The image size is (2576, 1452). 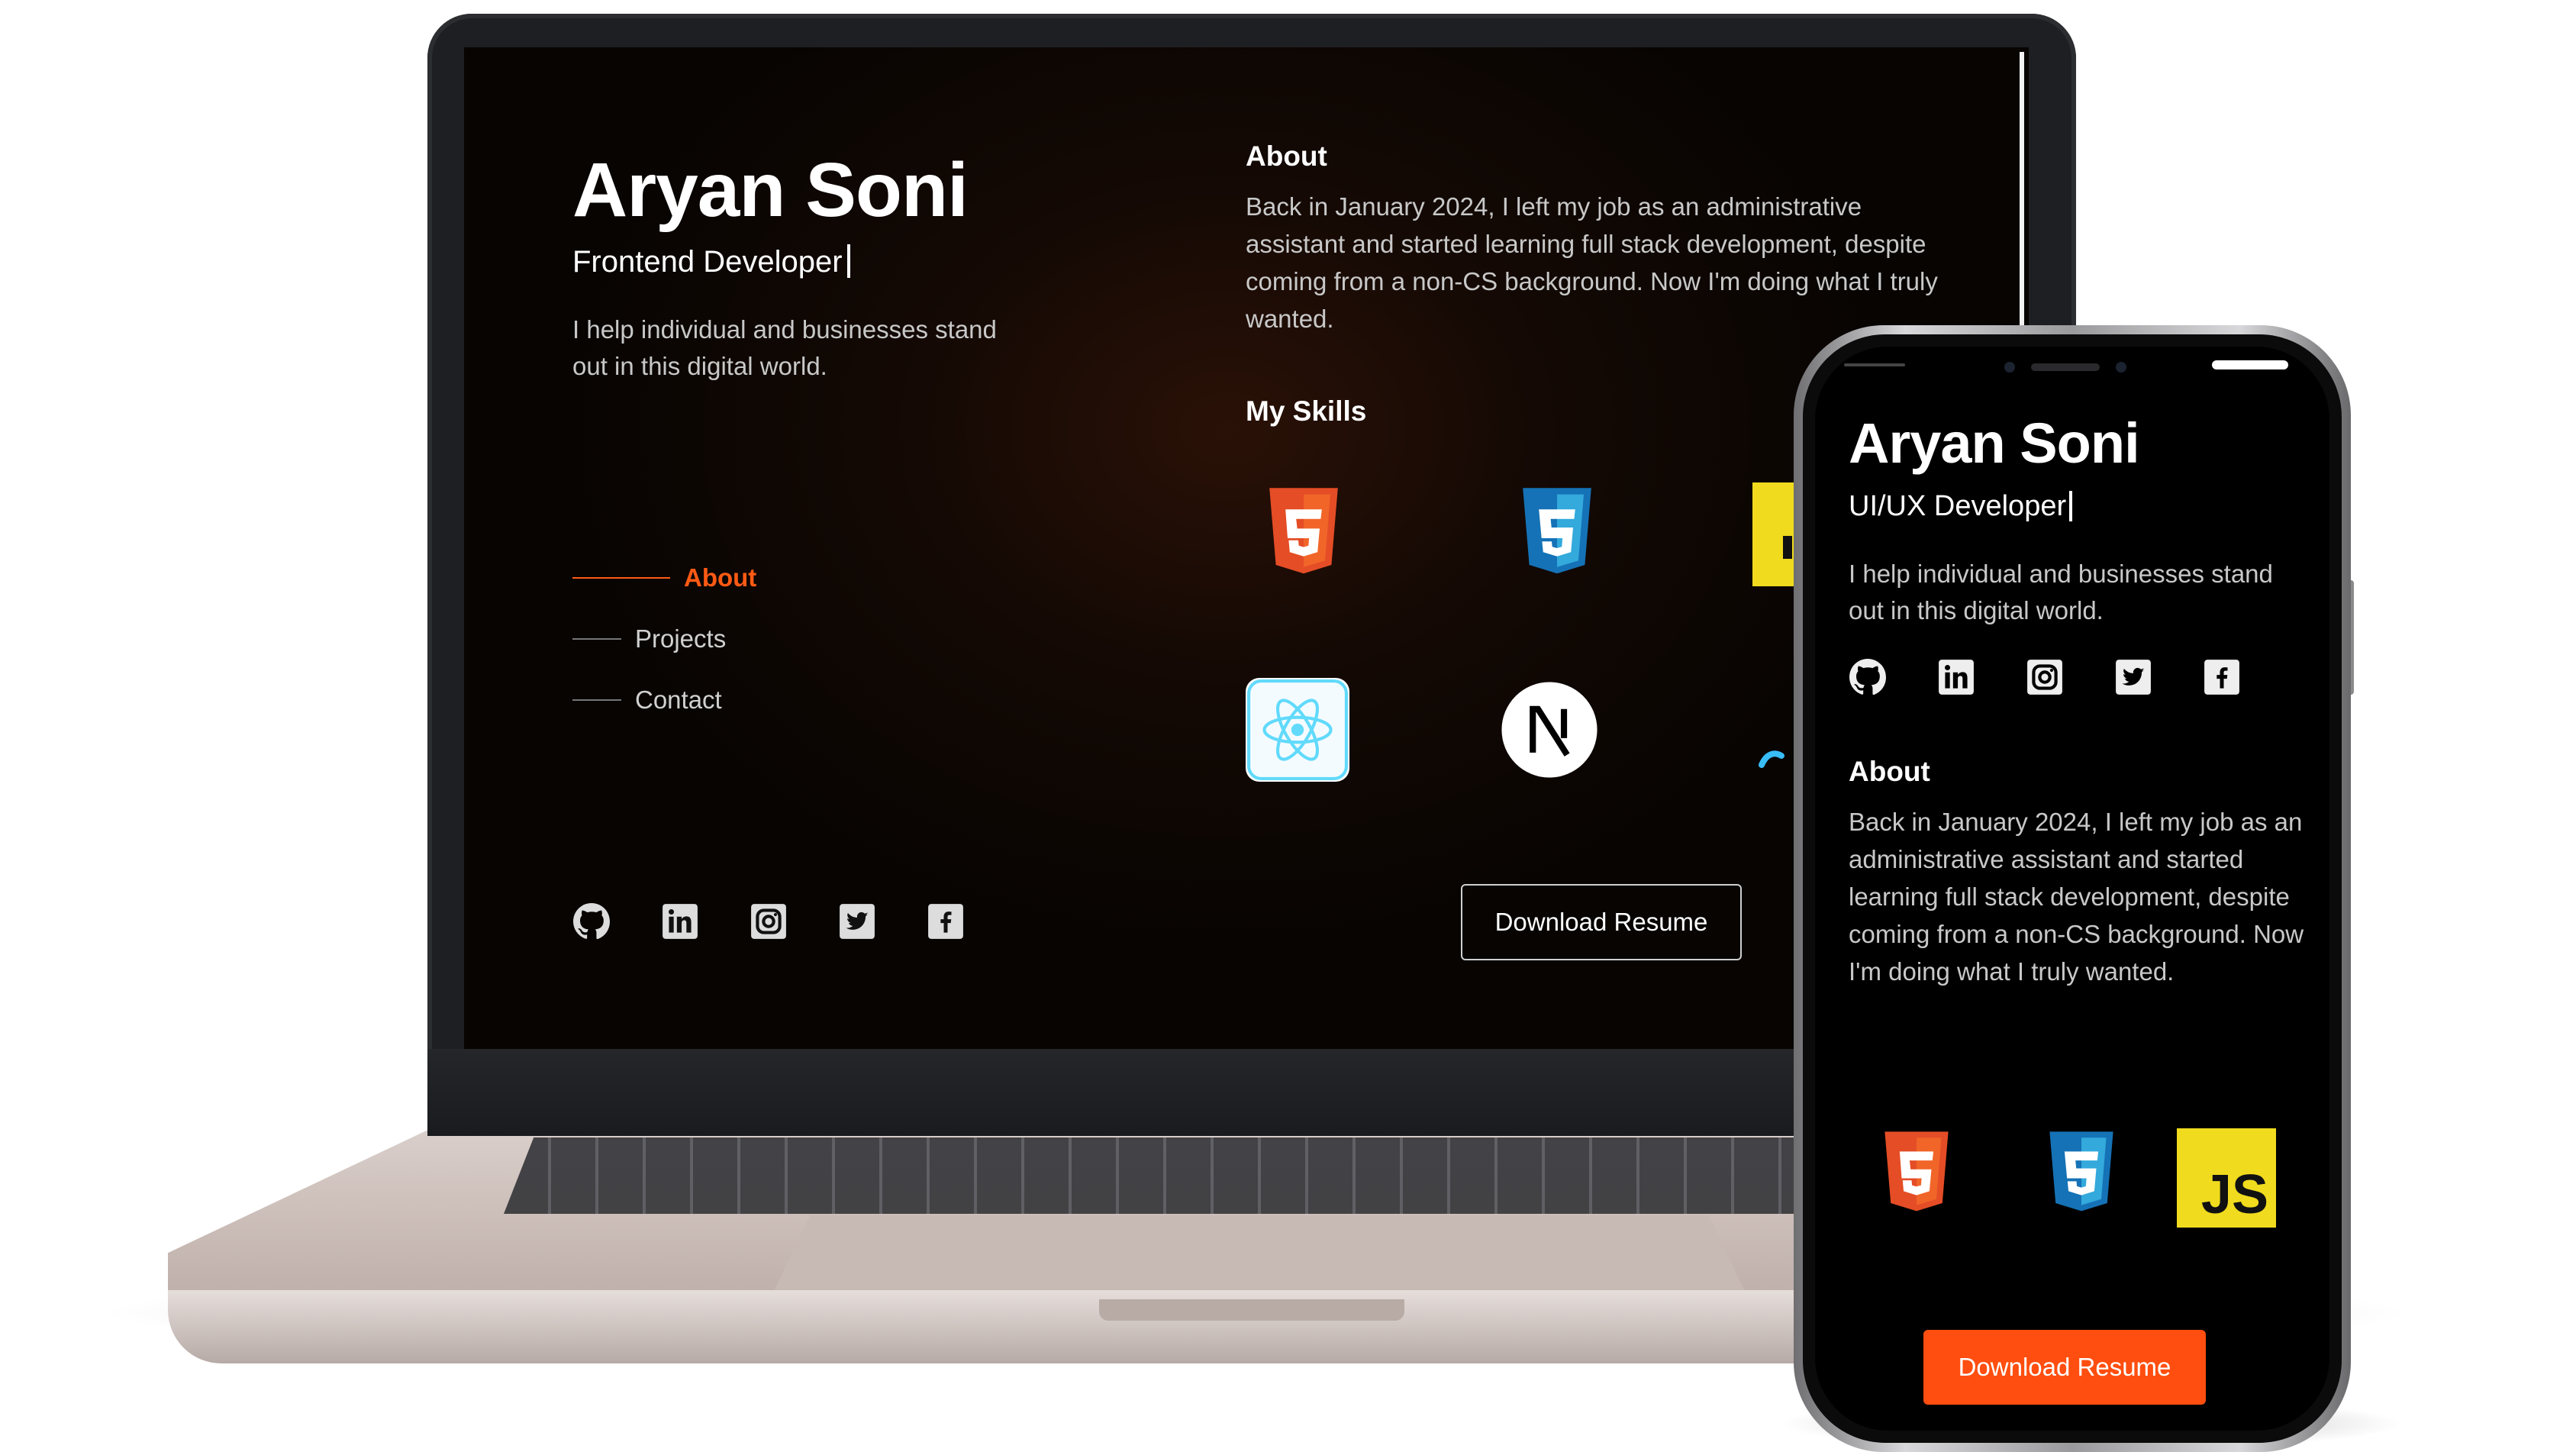 What do you see at coordinates (1549, 730) in the screenshot?
I see `nextjs-icon` at bounding box center [1549, 730].